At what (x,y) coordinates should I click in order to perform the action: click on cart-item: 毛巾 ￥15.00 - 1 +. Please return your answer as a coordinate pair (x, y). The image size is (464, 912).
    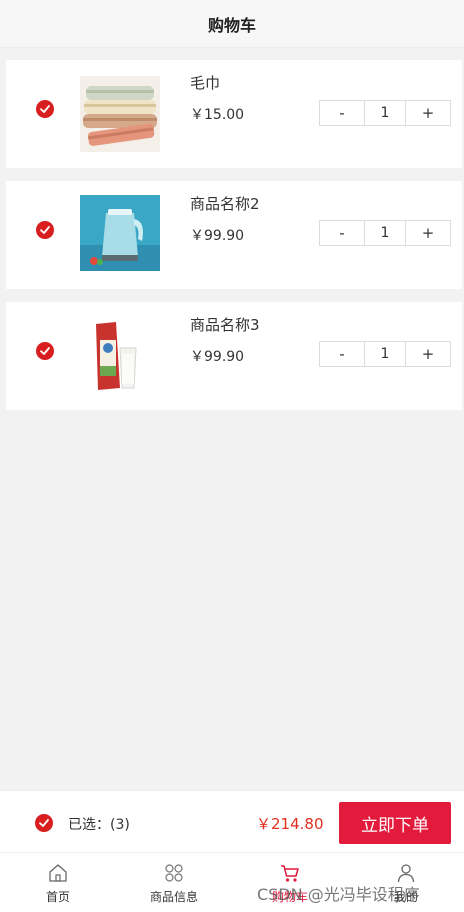
    Looking at the image, I should click on (234, 114).